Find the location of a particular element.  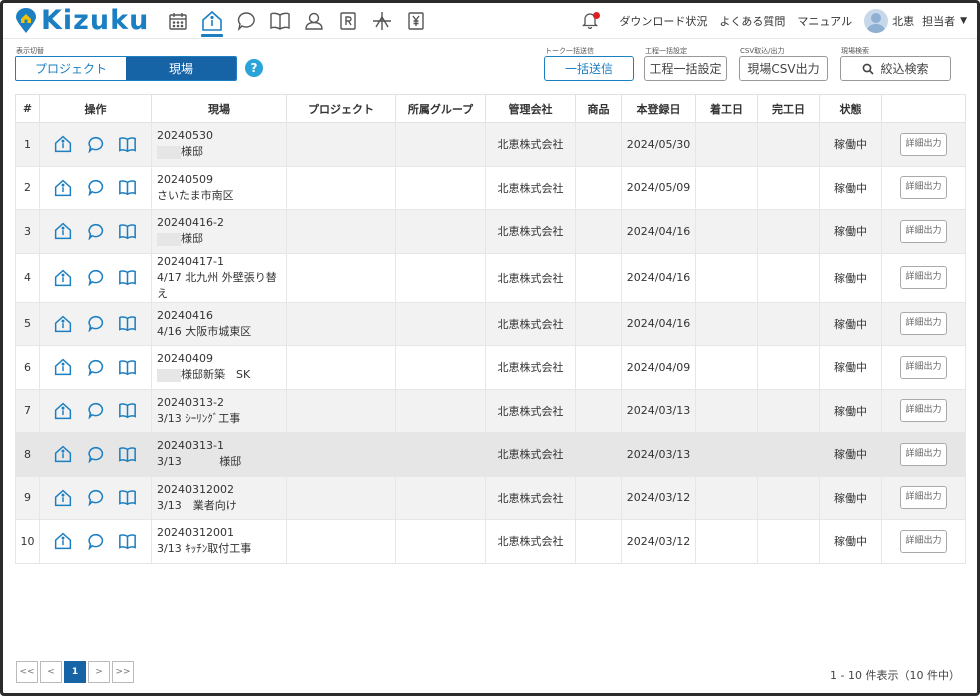

table-row: 3 20240416-2 様邸 北恵株式会社 2024/04/16 稼働中 詳細出力 is located at coordinates (490, 231).